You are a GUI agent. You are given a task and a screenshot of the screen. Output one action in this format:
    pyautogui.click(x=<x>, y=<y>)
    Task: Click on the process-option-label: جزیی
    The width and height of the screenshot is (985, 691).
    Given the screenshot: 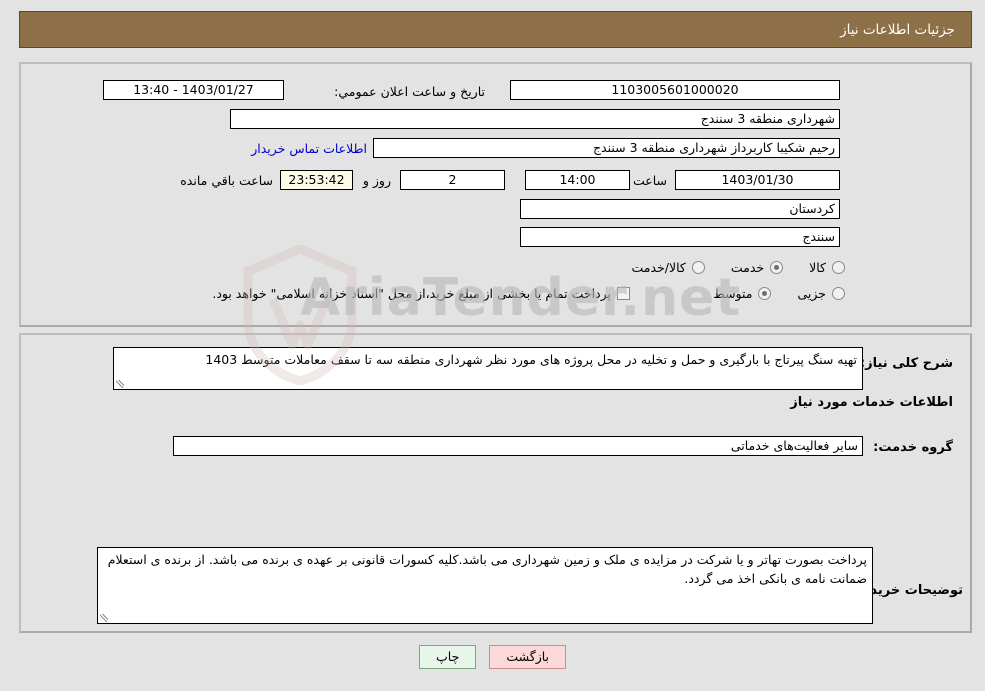 What is the action you would take?
    pyautogui.click(x=811, y=293)
    